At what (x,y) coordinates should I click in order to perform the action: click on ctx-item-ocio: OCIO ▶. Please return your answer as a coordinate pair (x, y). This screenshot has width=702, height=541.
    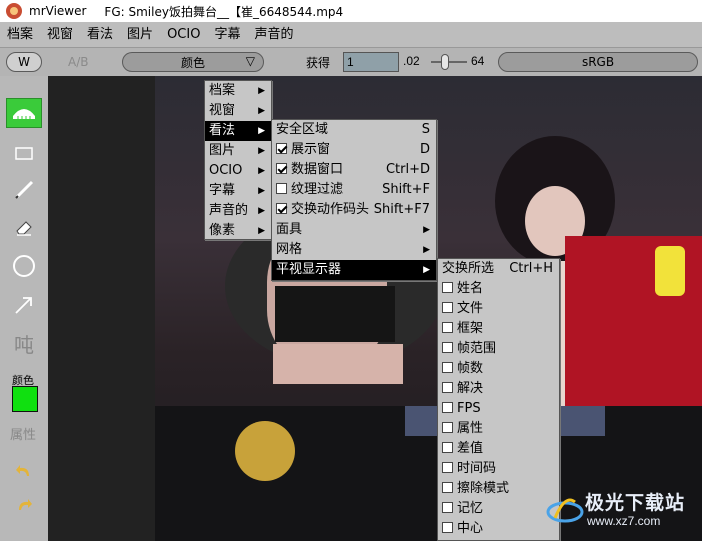
    Looking at the image, I should click on (238, 171).